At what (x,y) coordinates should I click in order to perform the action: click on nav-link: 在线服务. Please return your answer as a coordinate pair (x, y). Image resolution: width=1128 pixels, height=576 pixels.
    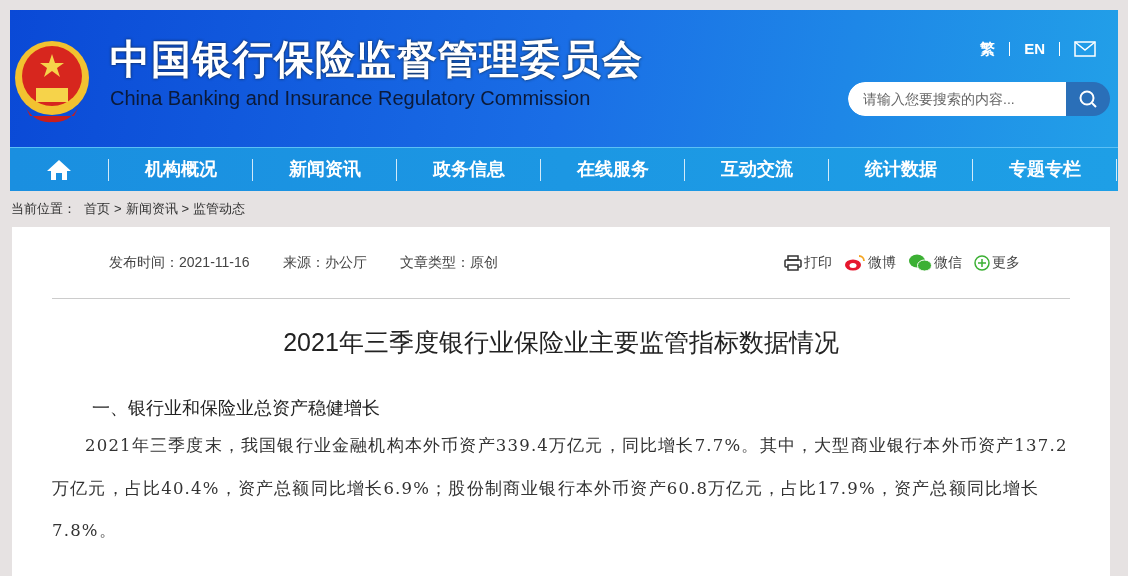
    Looking at the image, I should click on (612, 169).